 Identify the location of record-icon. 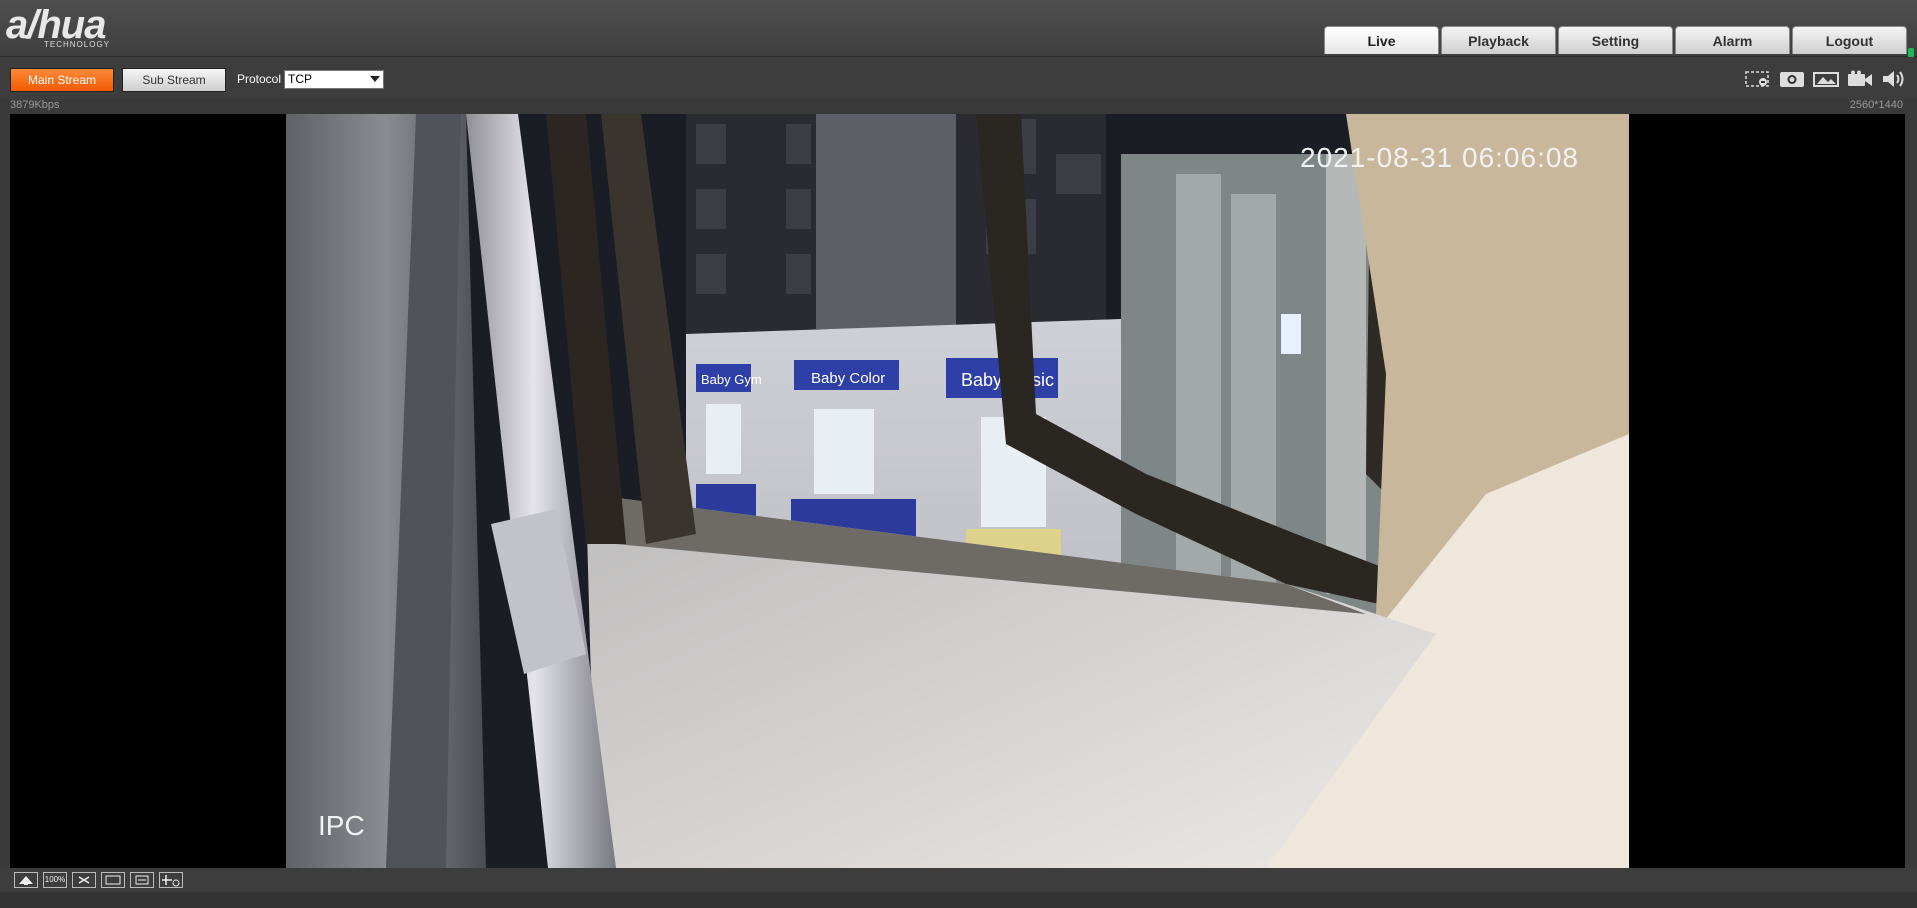
(1860, 79).